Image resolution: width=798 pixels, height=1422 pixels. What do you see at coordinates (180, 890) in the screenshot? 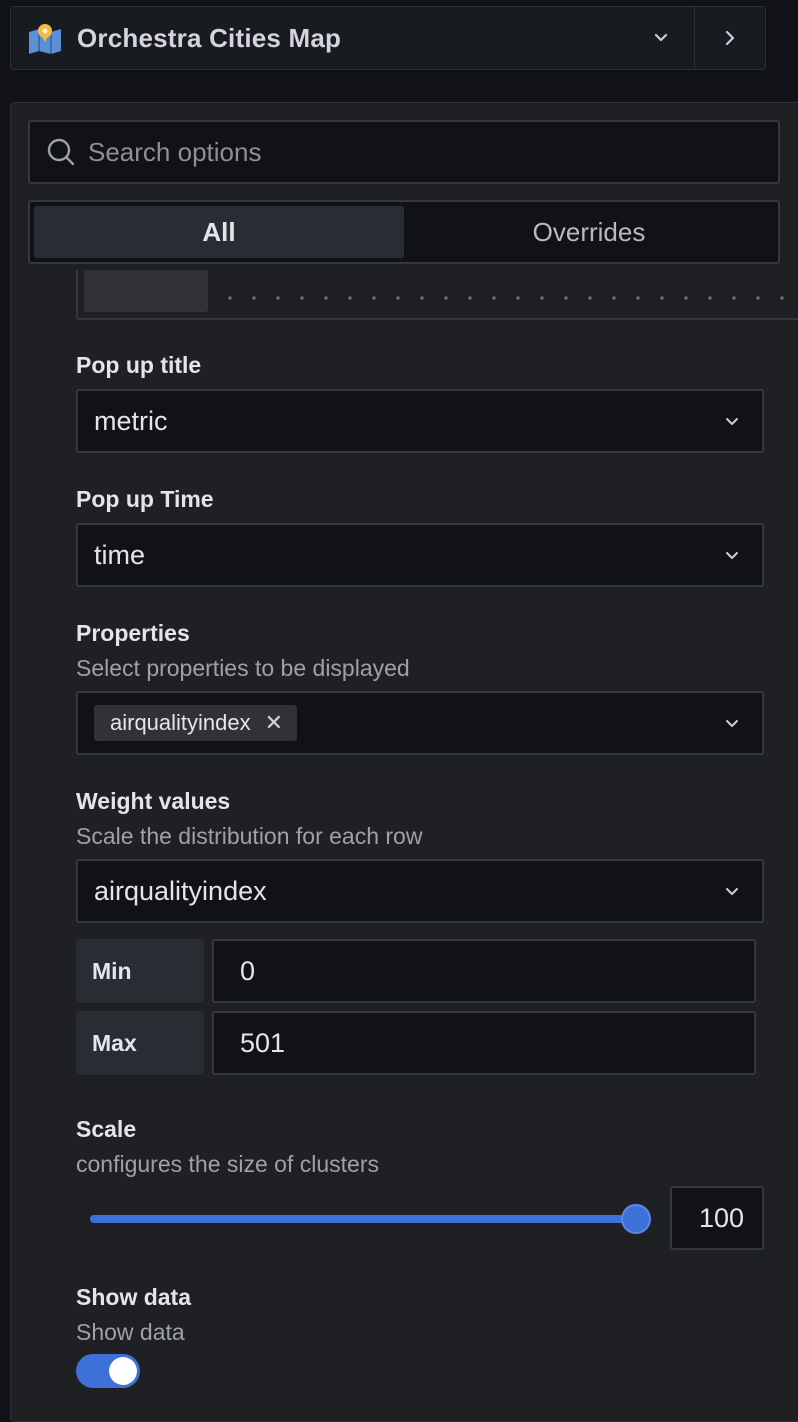
I see `weight-values-value: airqualityindex` at bounding box center [180, 890].